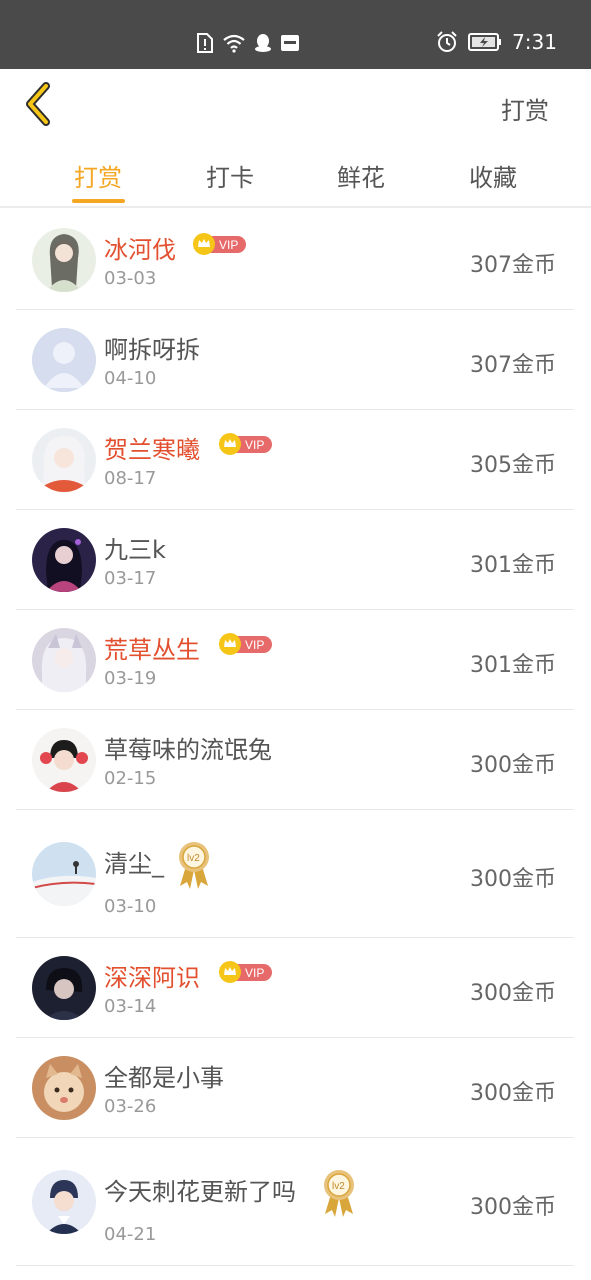  I want to click on list-item: 九三k 03-17 301金币, so click(295, 560).